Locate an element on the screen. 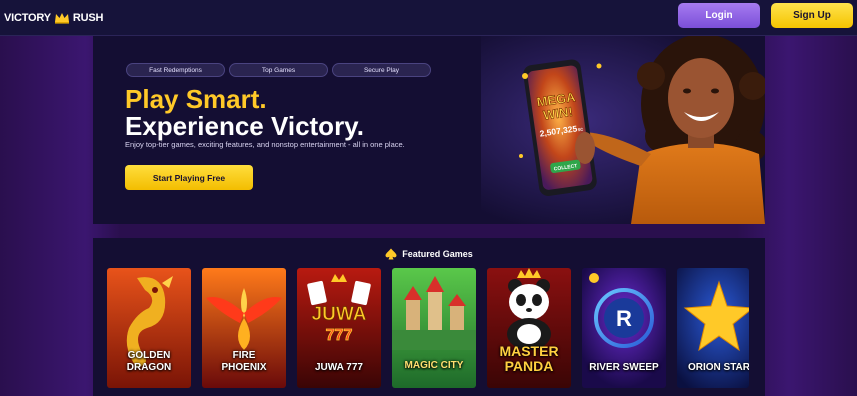  river-sweep-logo: R is located at coordinates (624, 318).